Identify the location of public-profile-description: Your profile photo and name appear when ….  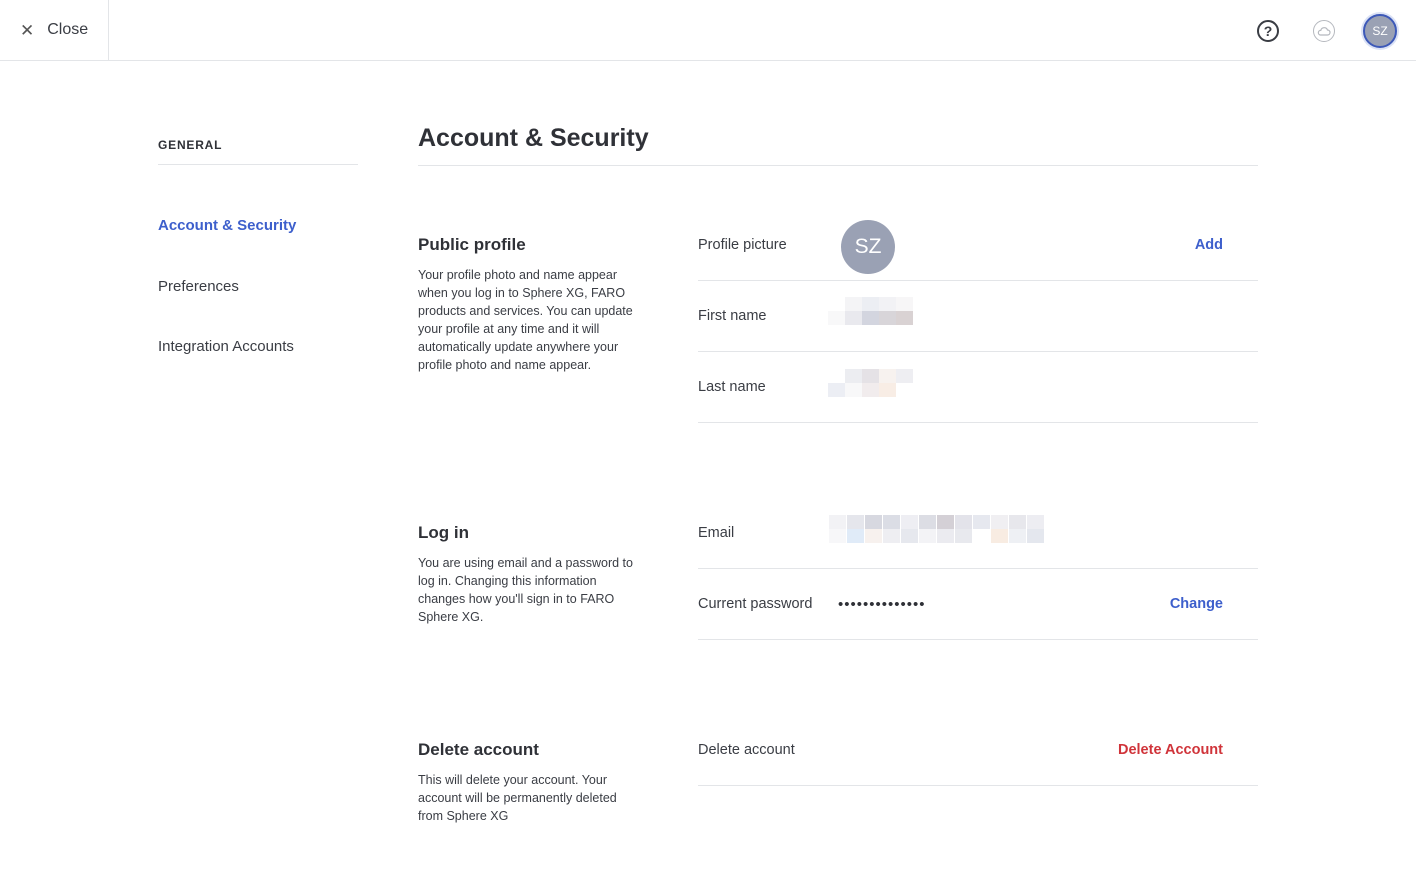
(525, 320).